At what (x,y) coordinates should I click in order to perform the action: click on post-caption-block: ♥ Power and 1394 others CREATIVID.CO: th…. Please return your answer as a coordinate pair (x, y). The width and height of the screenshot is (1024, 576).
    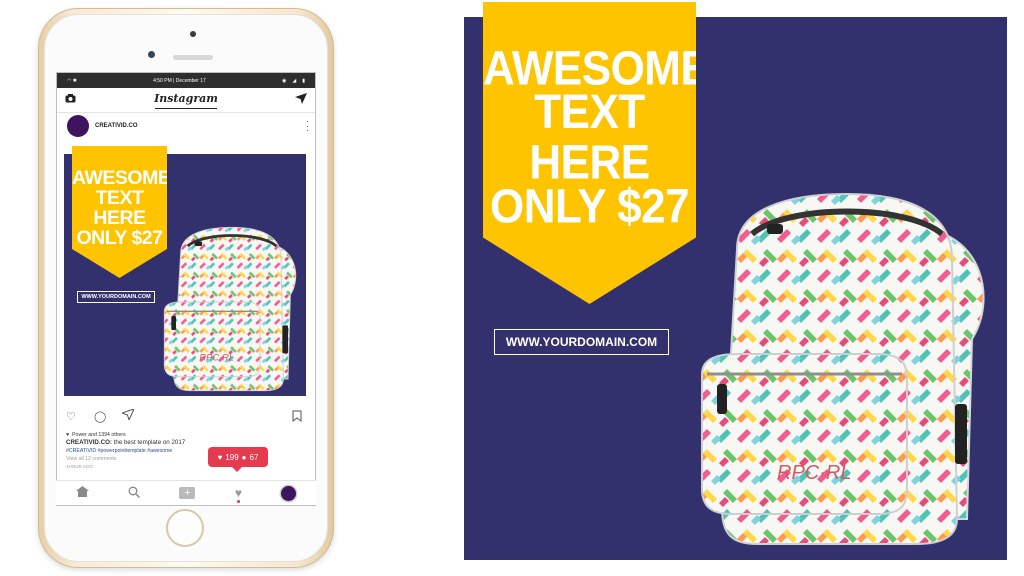
    Looking at the image, I should click on (186, 451).